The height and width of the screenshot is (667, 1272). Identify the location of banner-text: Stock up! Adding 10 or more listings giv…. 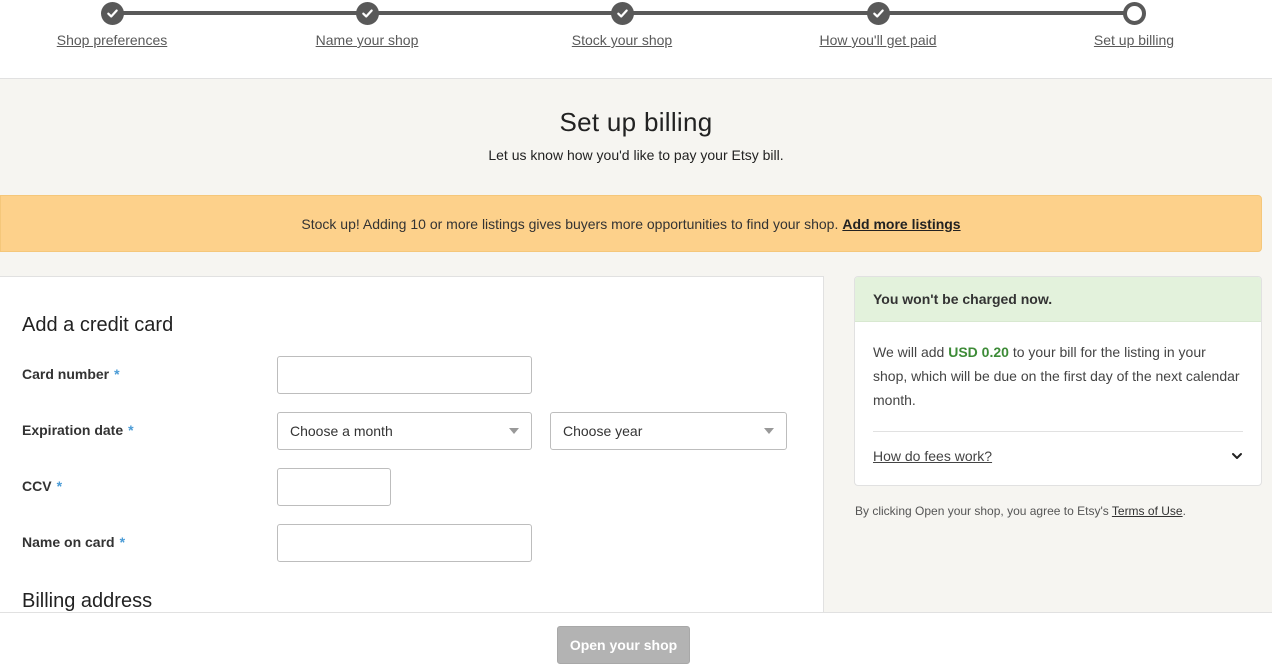
(570, 223).